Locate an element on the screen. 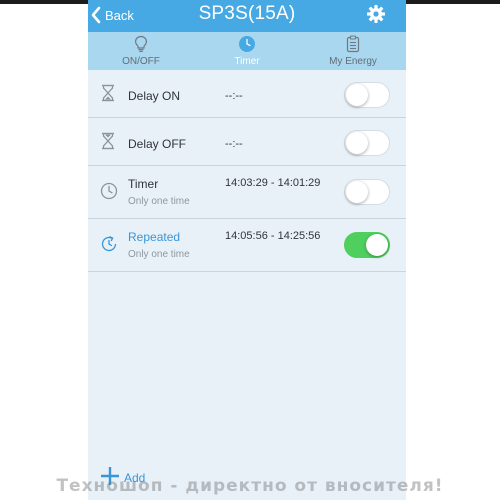 The width and height of the screenshot is (500, 500). gear-icon is located at coordinates (376, 14).